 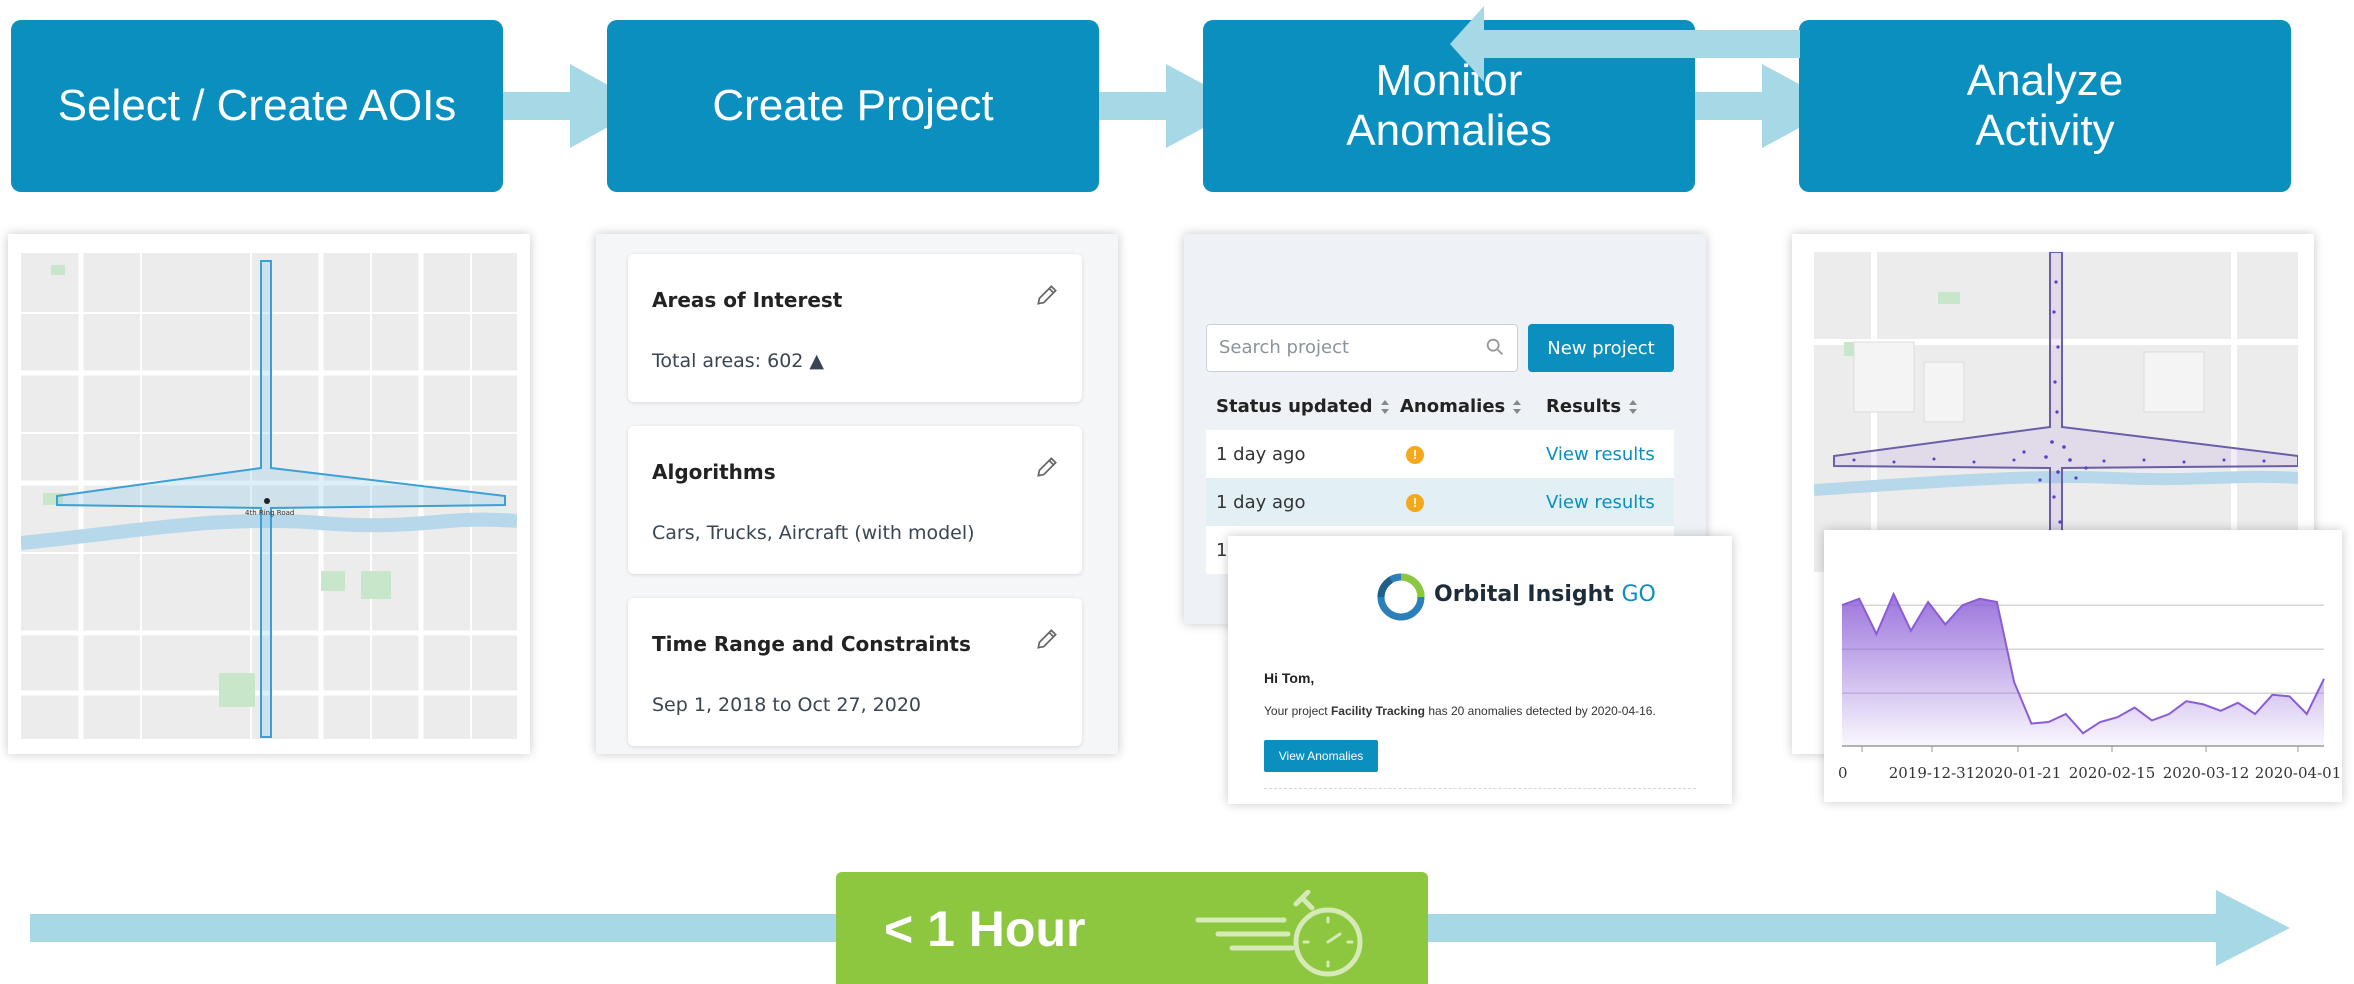 What do you see at coordinates (1480, 788) in the screenshot?
I see `divider` at bounding box center [1480, 788].